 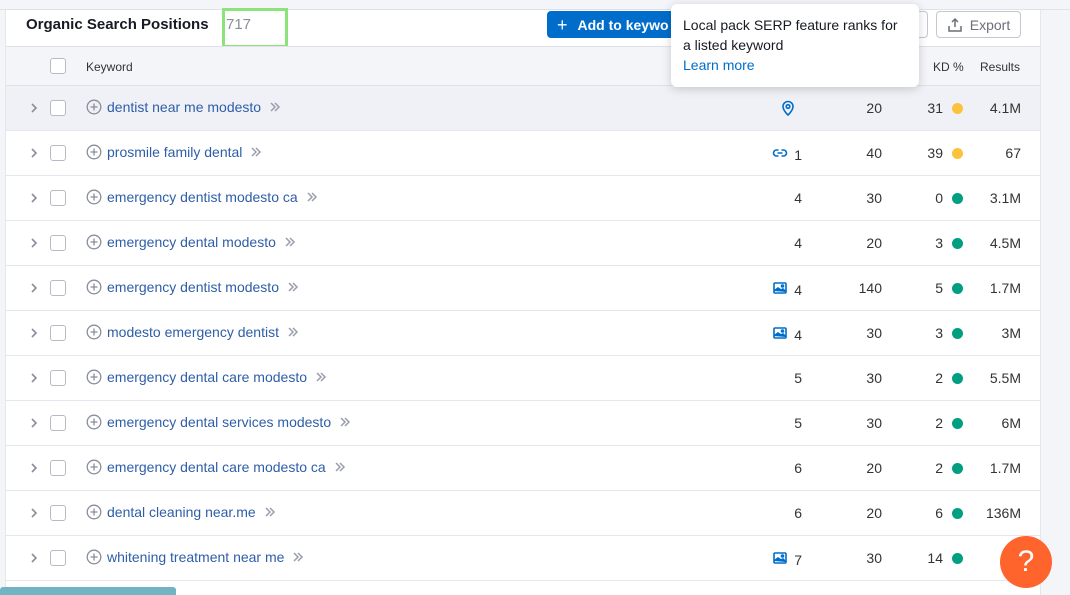 What do you see at coordinates (1026, 562) in the screenshot?
I see `help-button: ?` at bounding box center [1026, 562].